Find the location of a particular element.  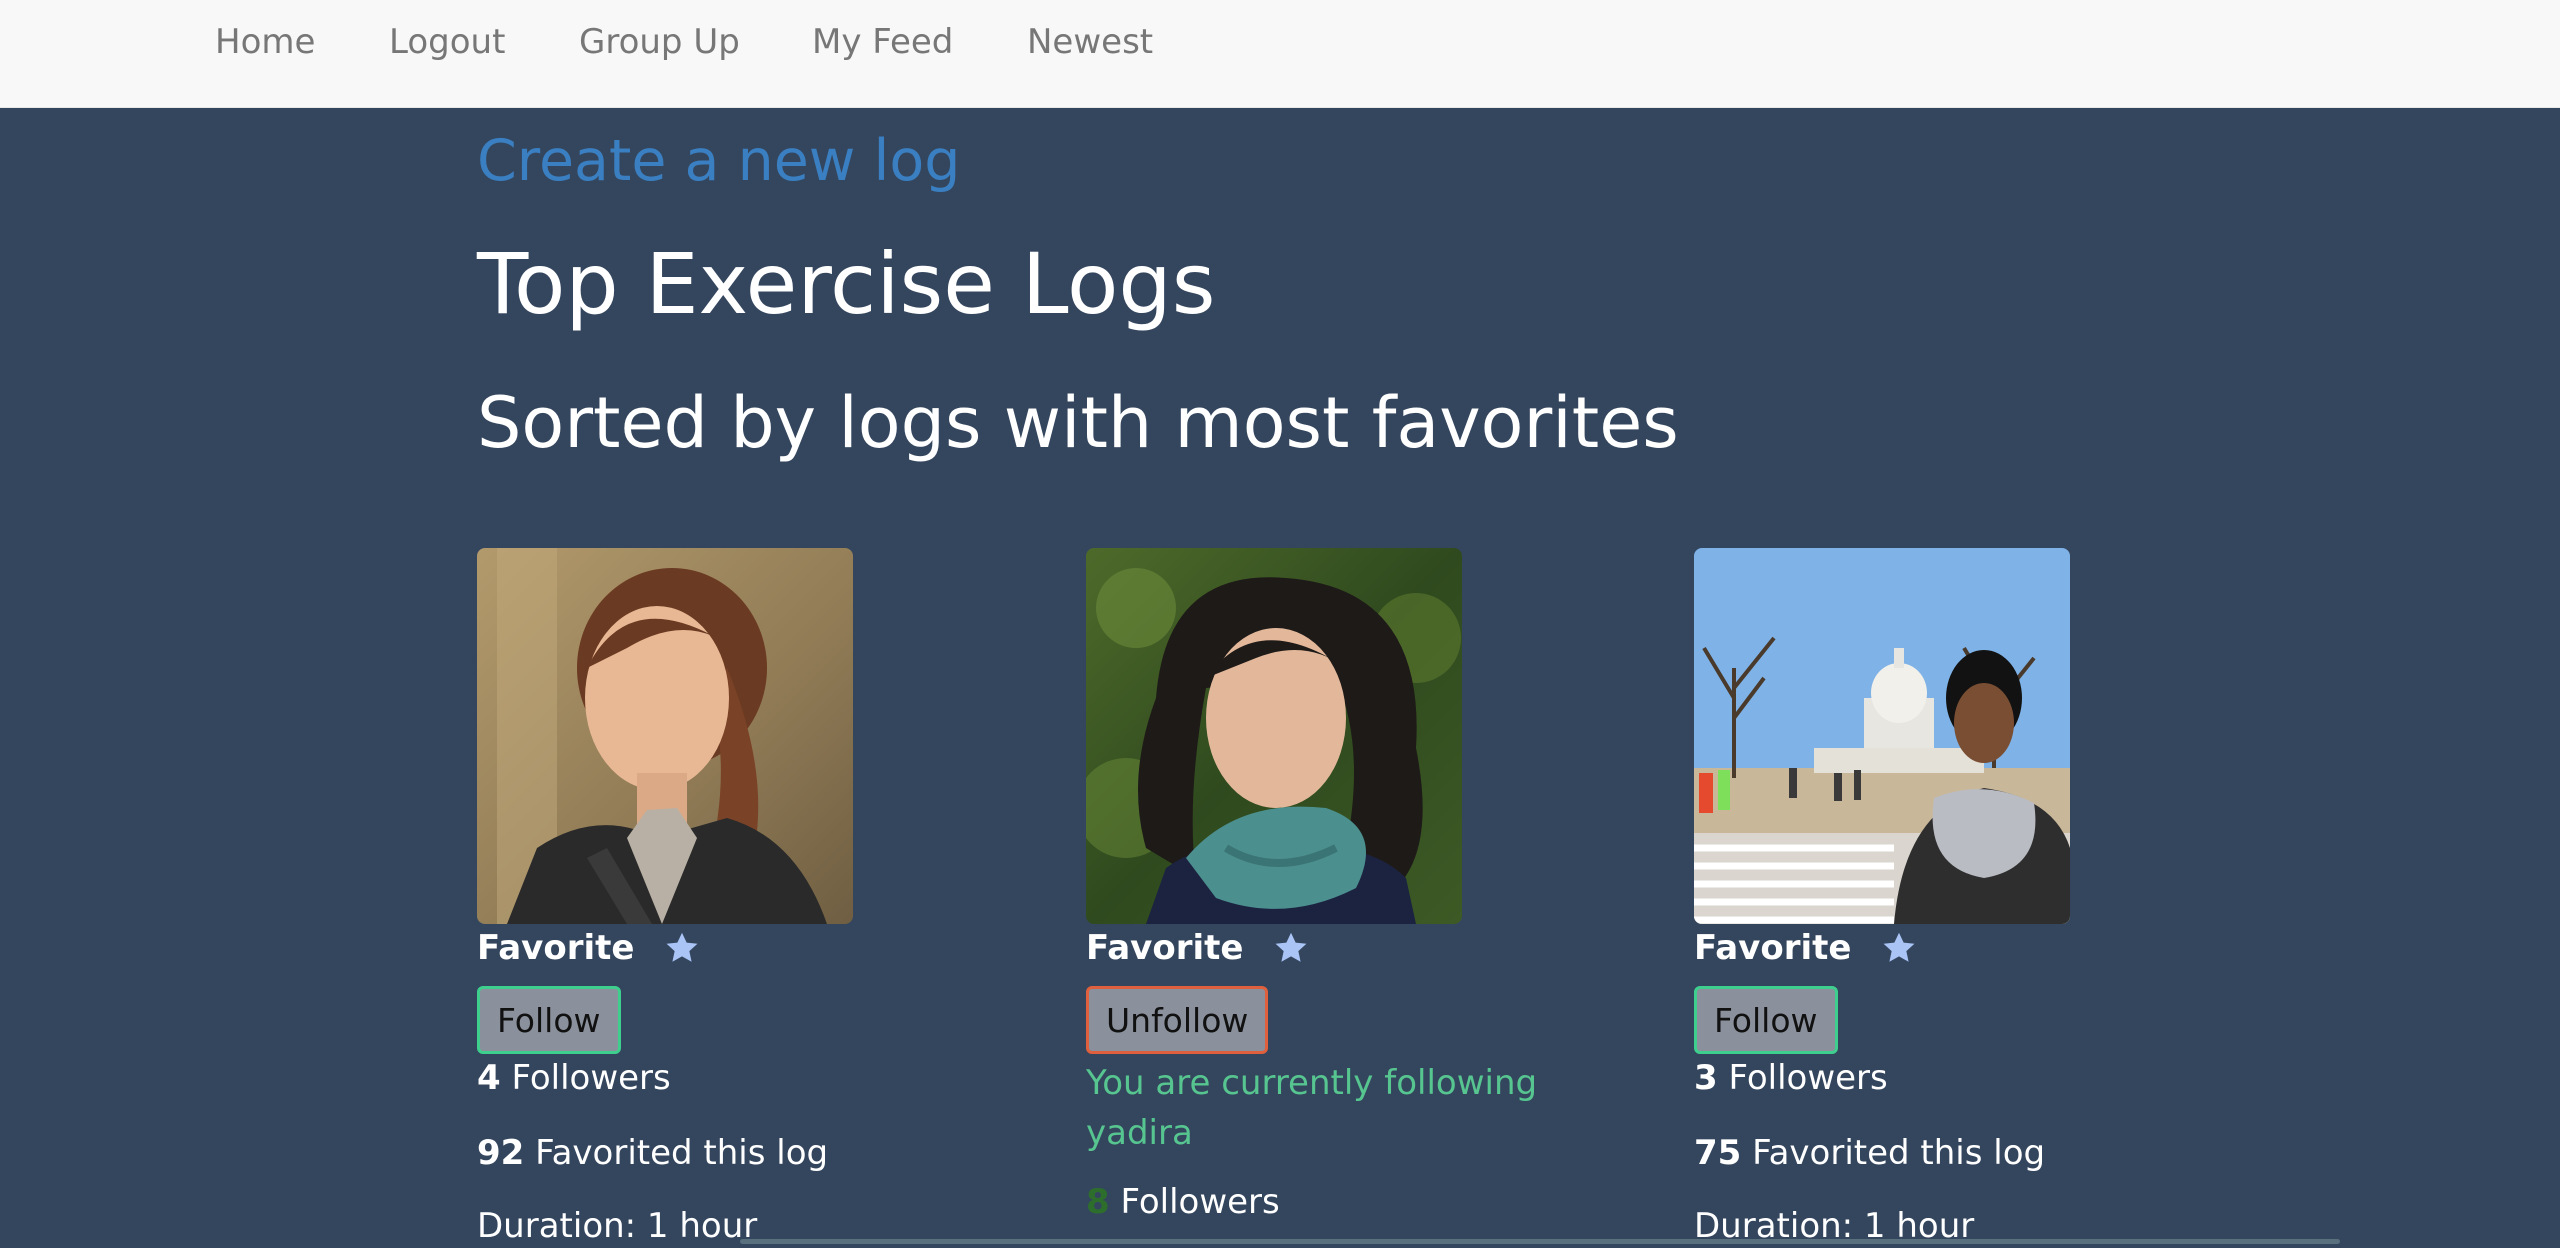

followers-number: 3 is located at coordinates (1706, 1078).